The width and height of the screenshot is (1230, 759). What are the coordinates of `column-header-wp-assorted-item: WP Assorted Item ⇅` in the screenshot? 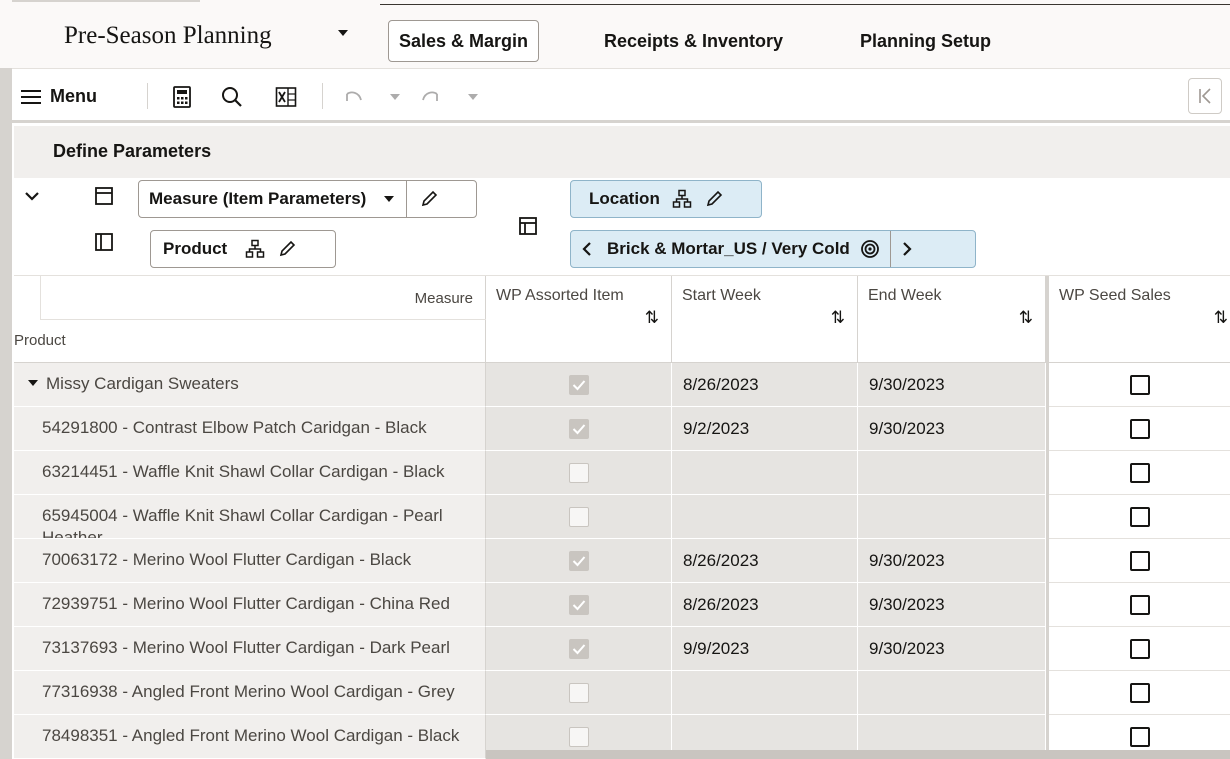 It's located at (579, 319).